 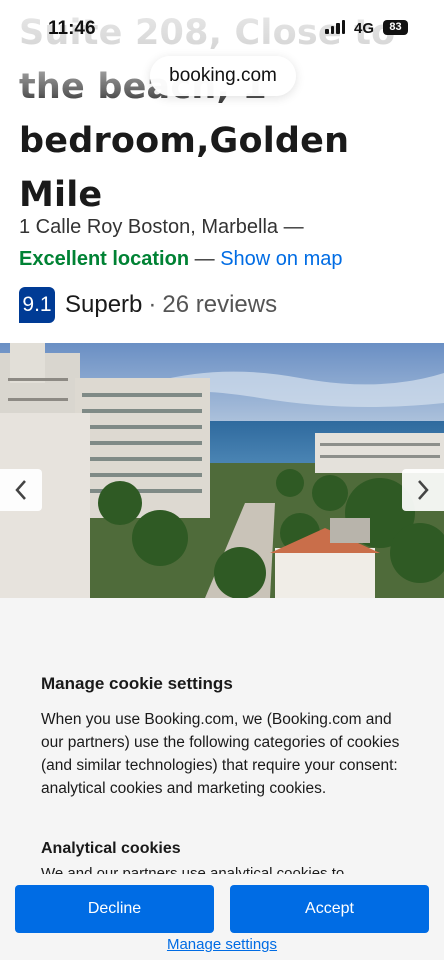 What do you see at coordinates (335, 27) in the screenshot?
I see `signal-icon` at bounding box center [335, 27].